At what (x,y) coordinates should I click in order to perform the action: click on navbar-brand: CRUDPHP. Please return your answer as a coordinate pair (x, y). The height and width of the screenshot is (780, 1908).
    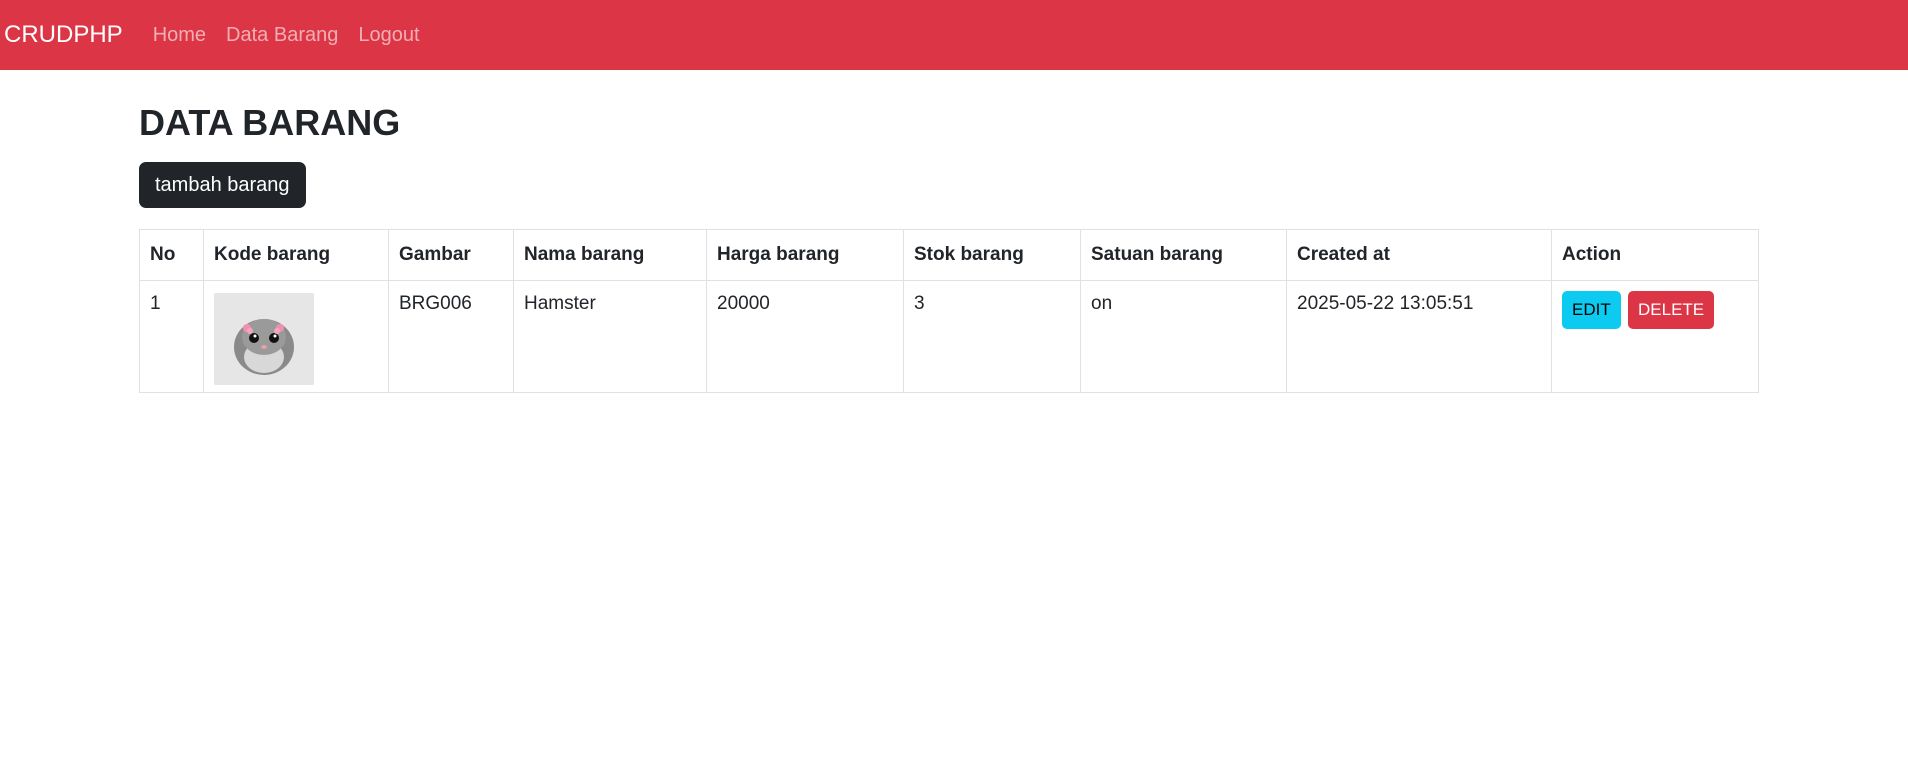
    Looking at the image, I should click on (63, 35).